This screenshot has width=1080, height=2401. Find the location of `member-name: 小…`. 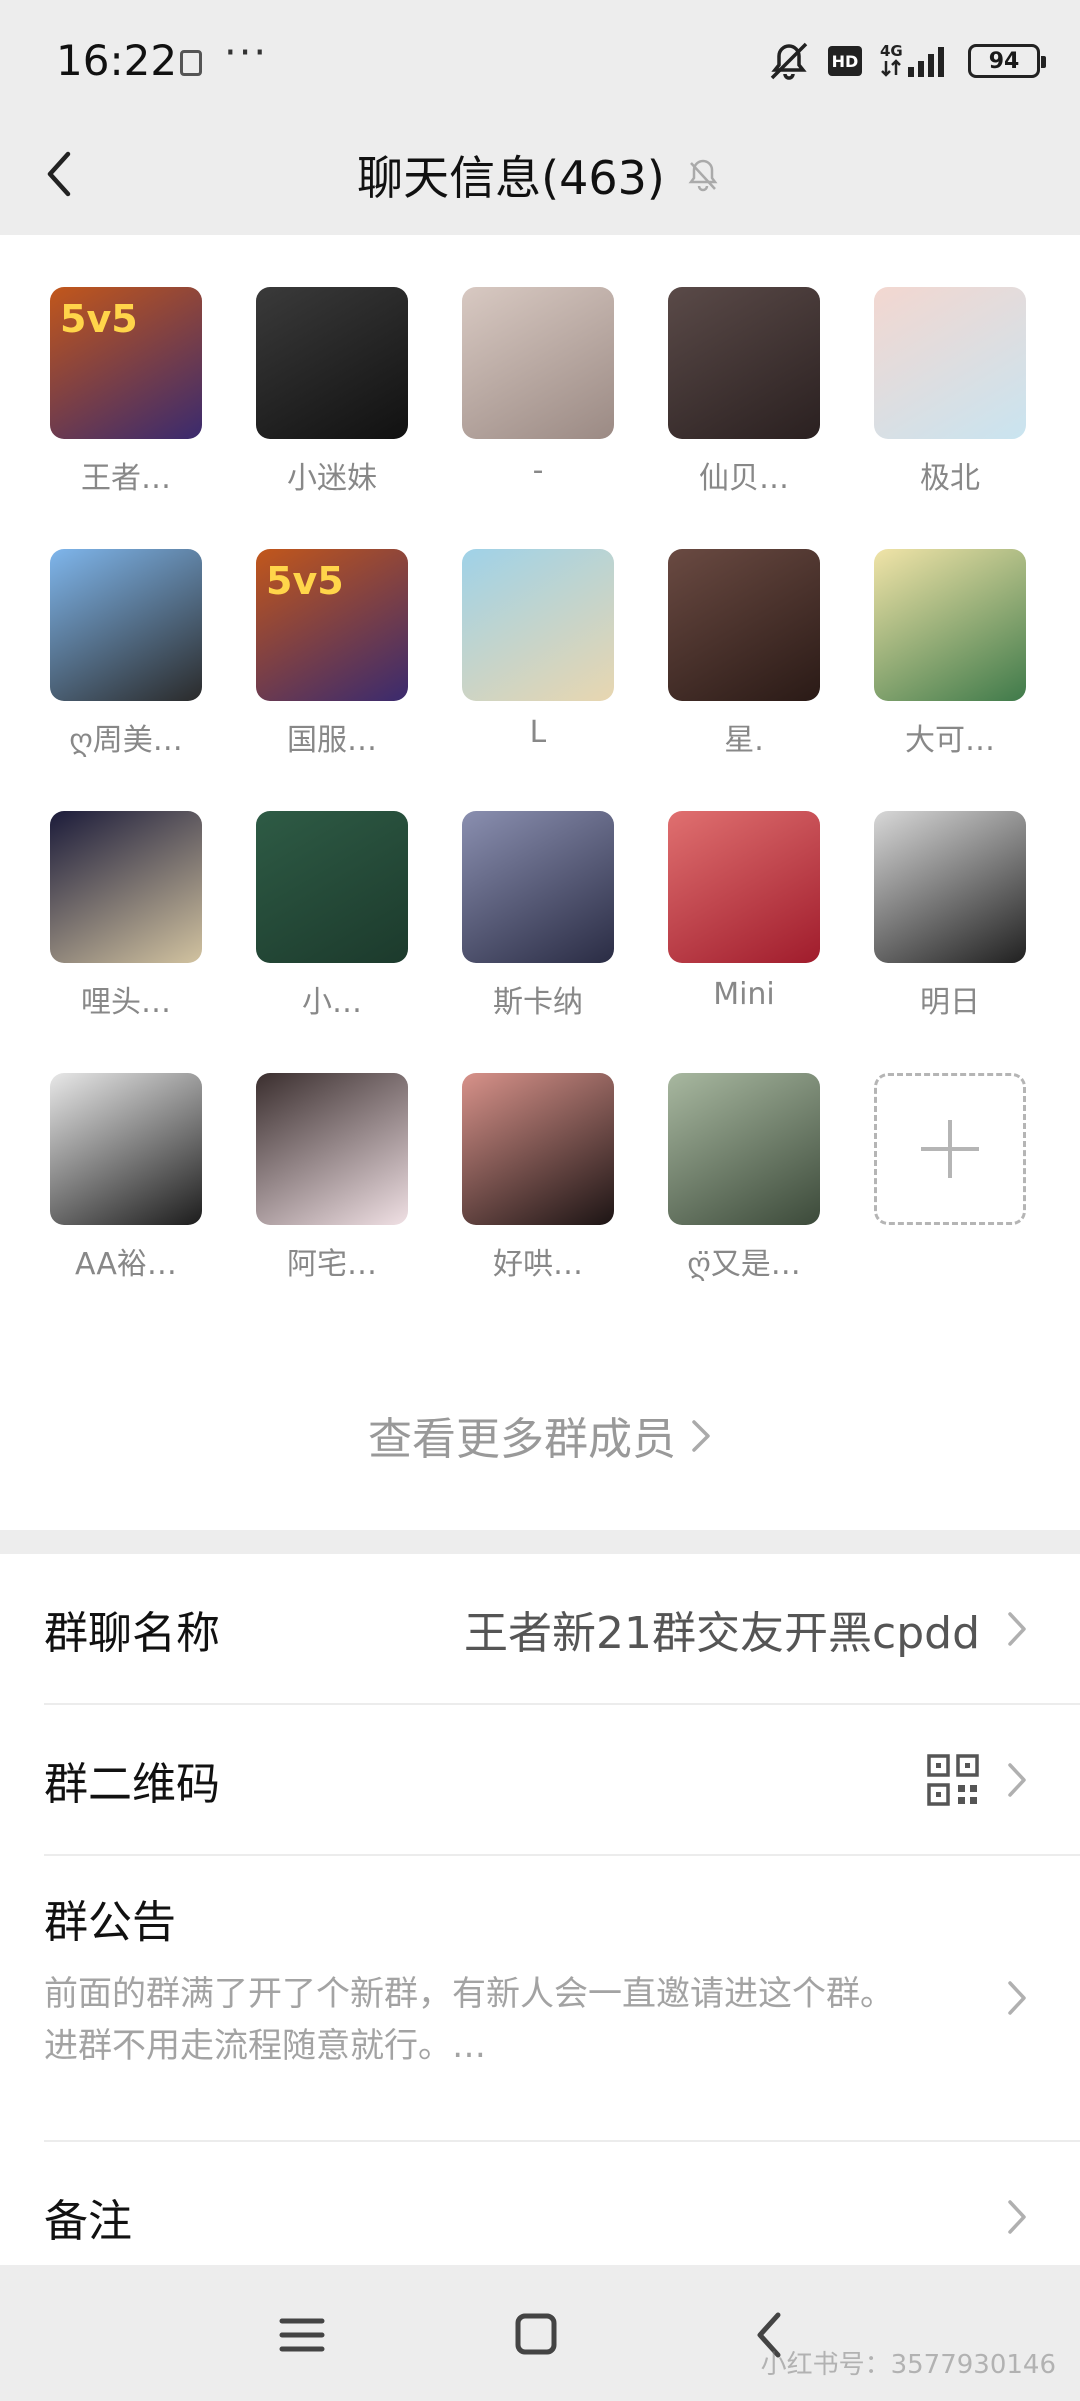

member-name: 小… is located at coordinates (332, 1002).